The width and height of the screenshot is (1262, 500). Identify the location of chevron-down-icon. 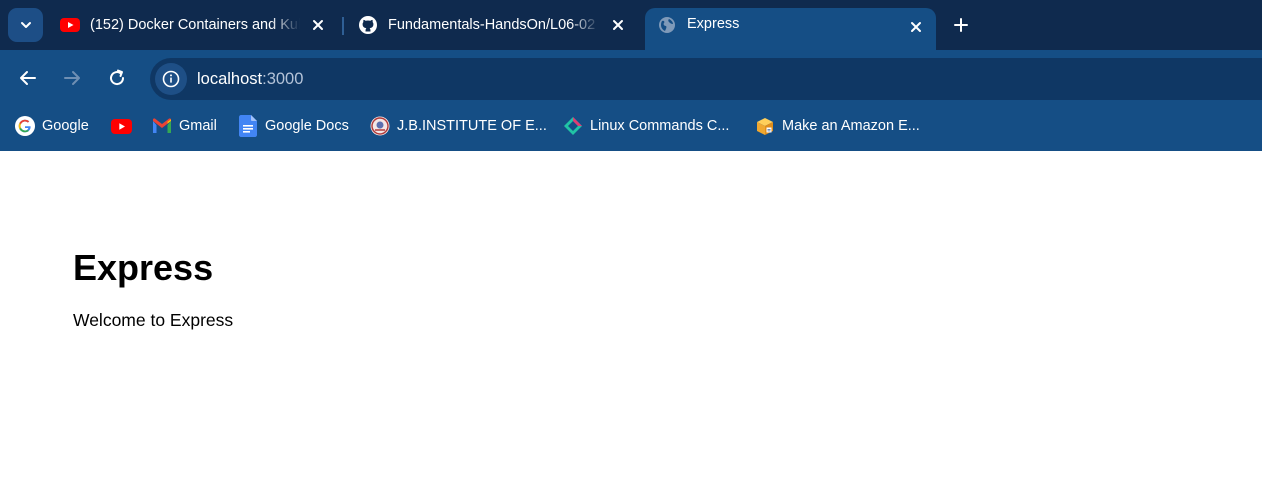
(25, 25).